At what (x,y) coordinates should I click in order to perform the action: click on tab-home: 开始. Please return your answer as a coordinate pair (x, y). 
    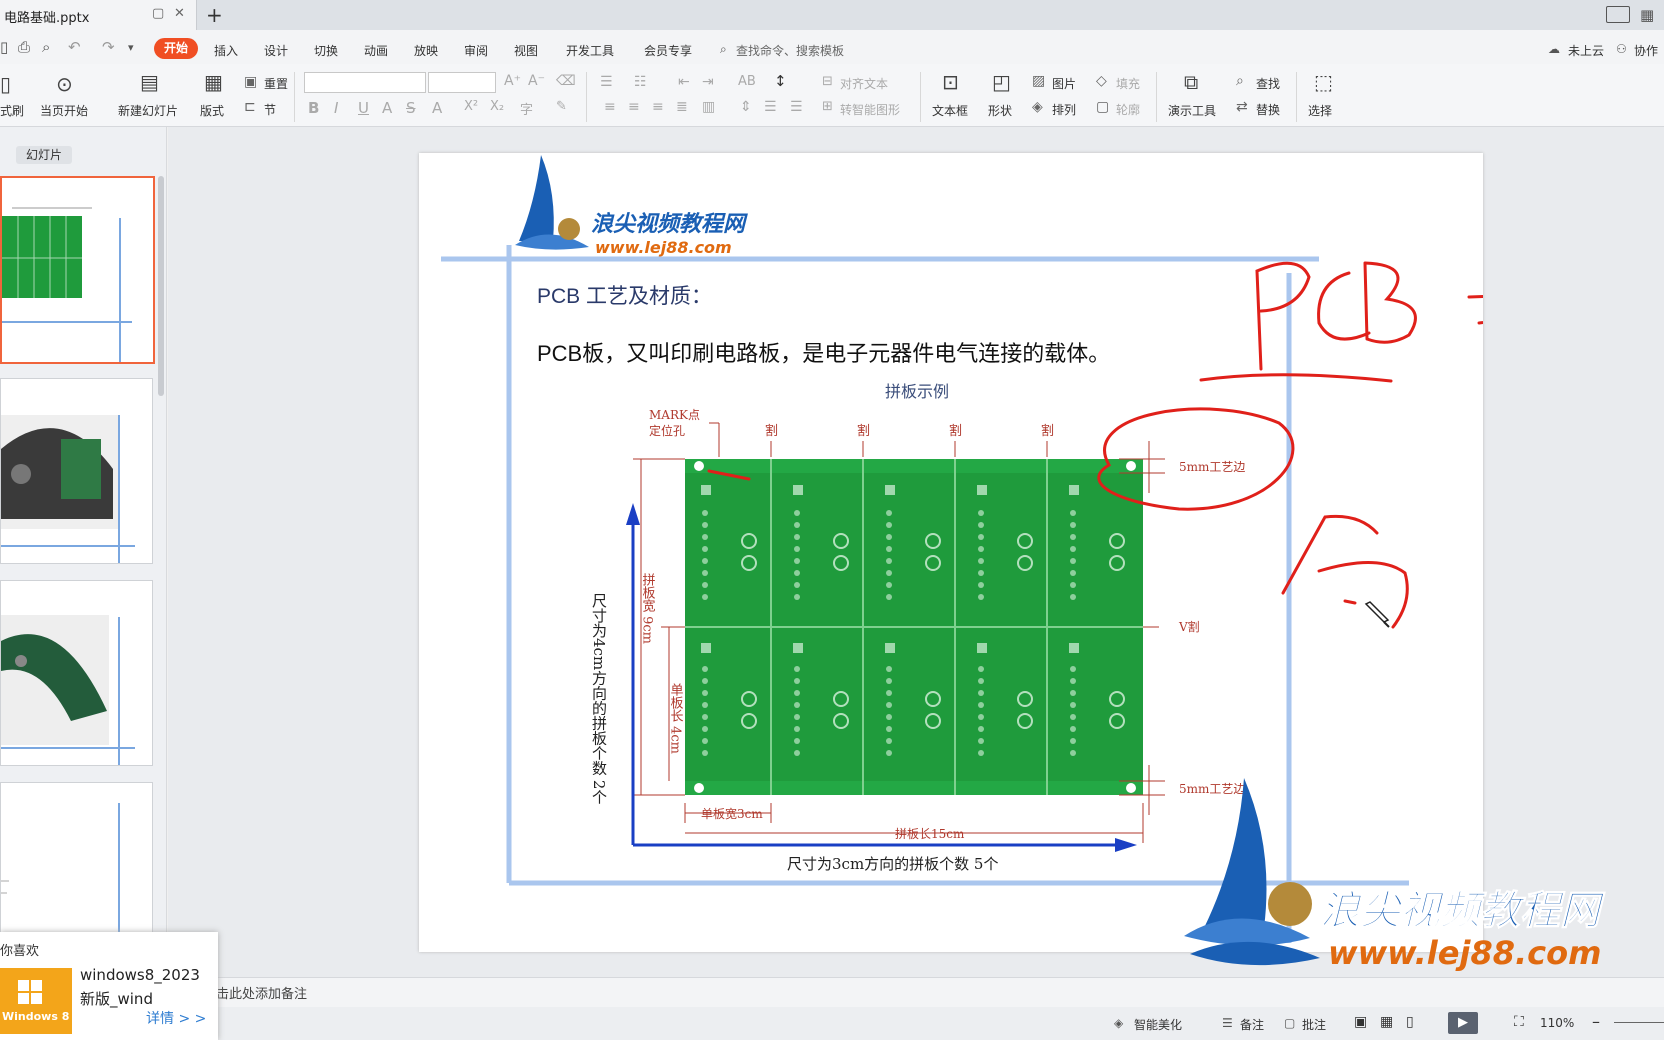
    Looking at the image, I should click on (176, 48).